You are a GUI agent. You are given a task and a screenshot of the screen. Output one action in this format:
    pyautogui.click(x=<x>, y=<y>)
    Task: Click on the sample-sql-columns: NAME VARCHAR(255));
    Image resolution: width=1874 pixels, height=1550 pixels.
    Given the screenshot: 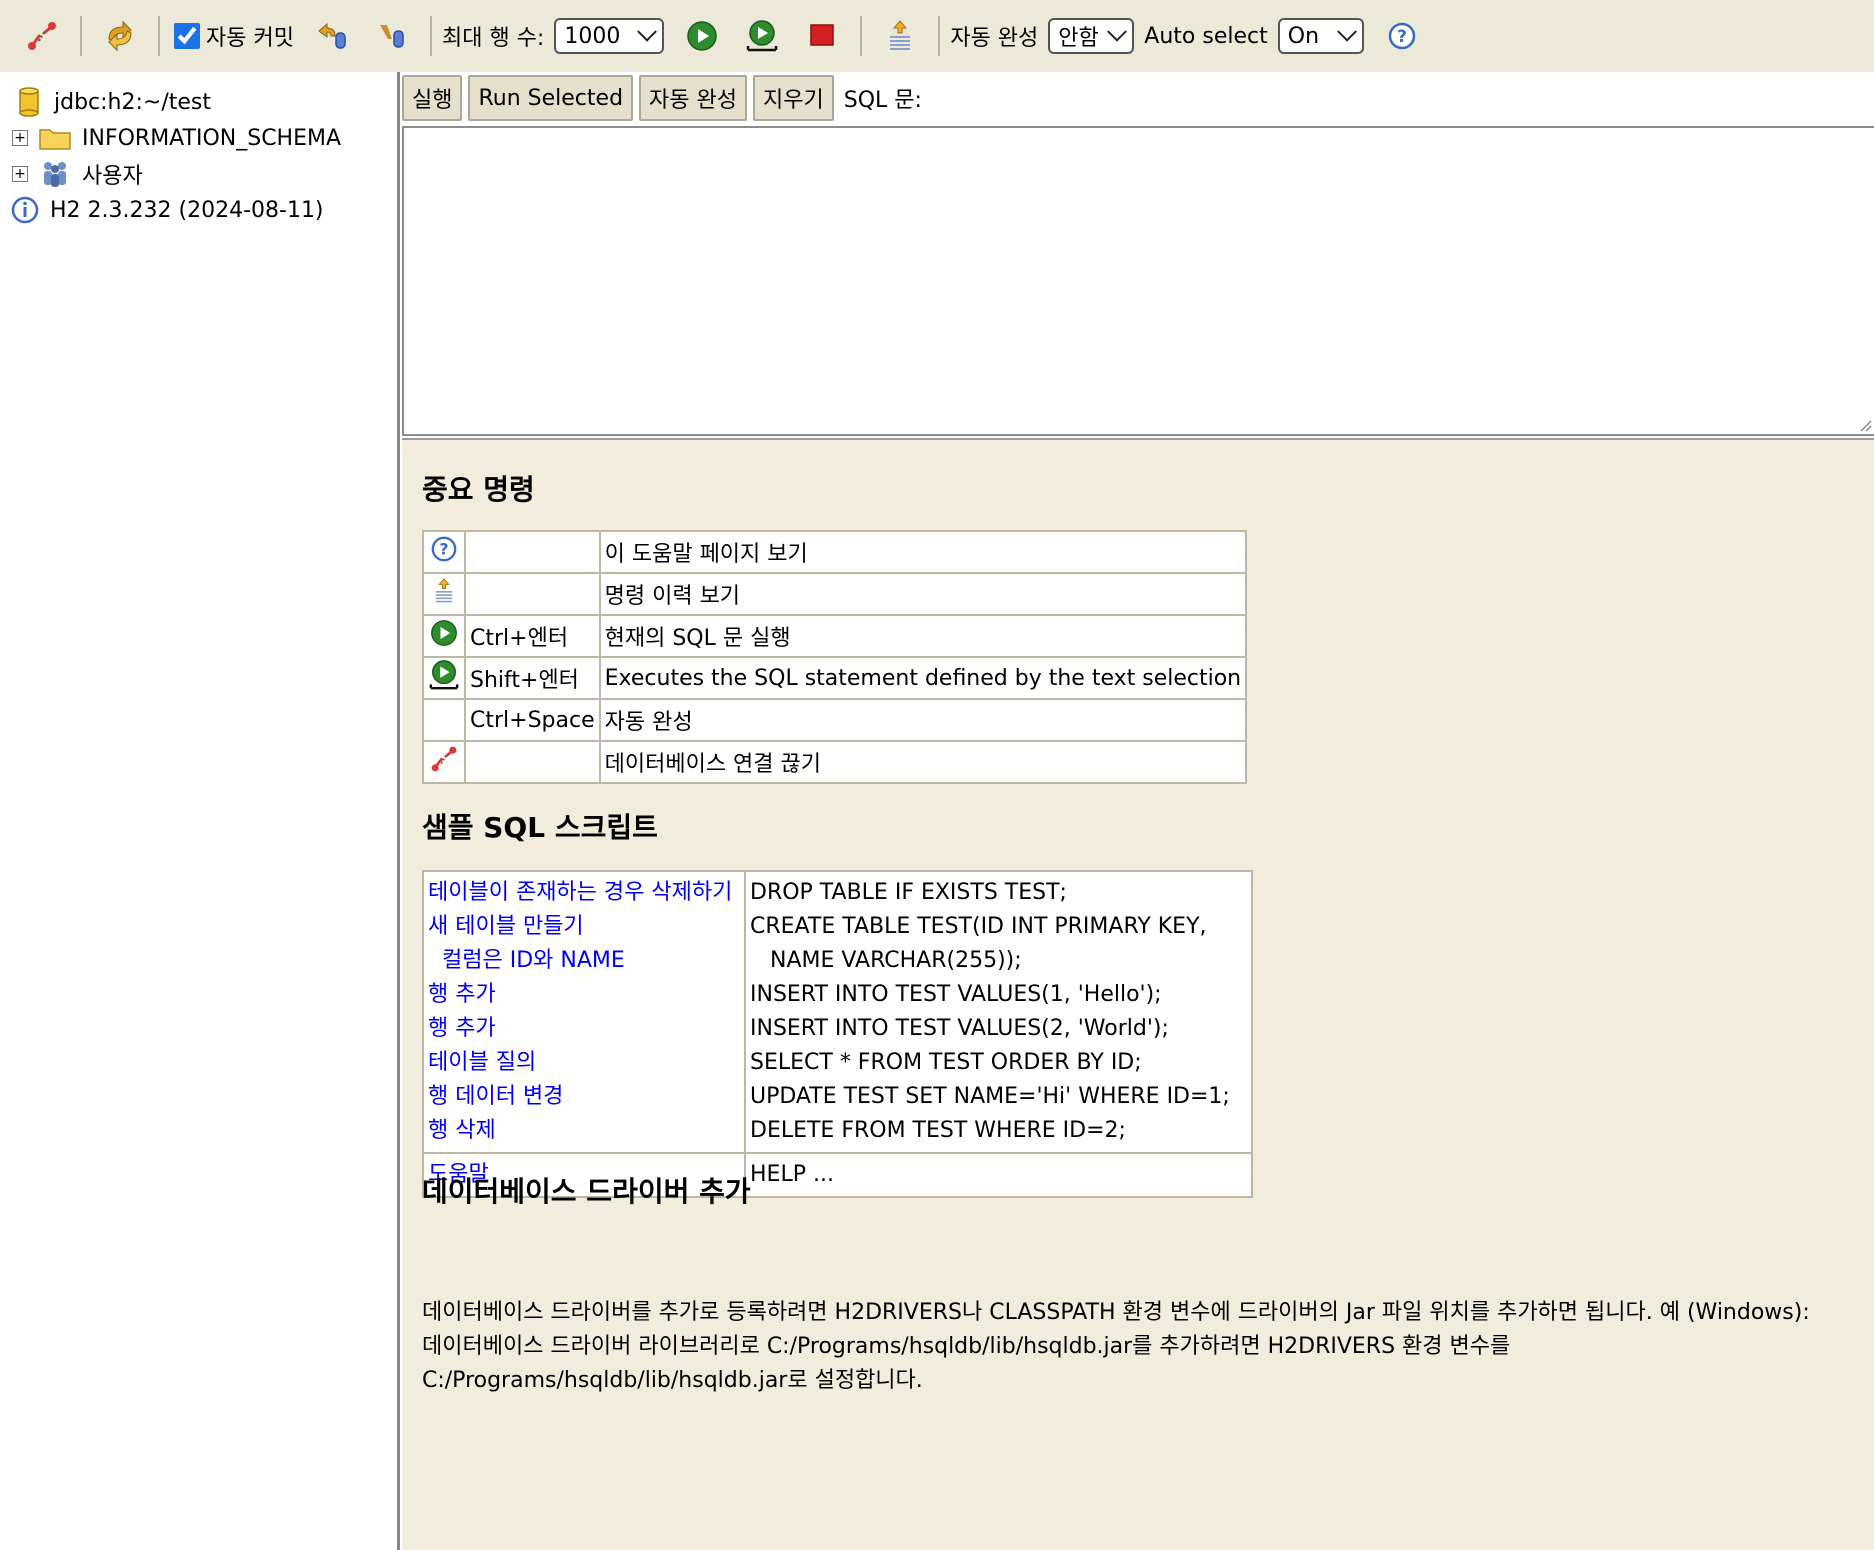 What is the action you would take?
    pyautogui.click(x=896, y=960)
    